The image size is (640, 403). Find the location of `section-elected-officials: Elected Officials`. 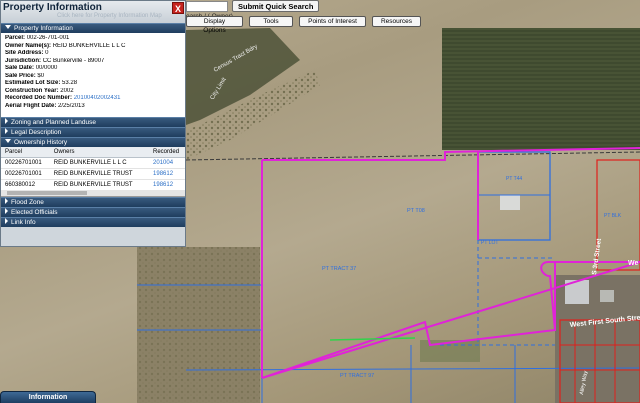

section-elected-officials: Elected Officials is located at coordinates (93, 212).